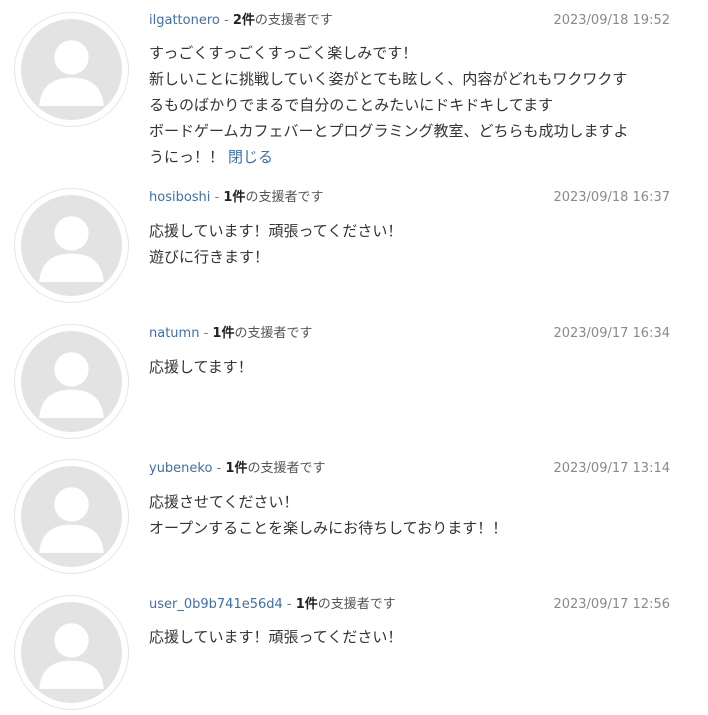  I want to click on username-link: ilgattonero, so click(184, 20).